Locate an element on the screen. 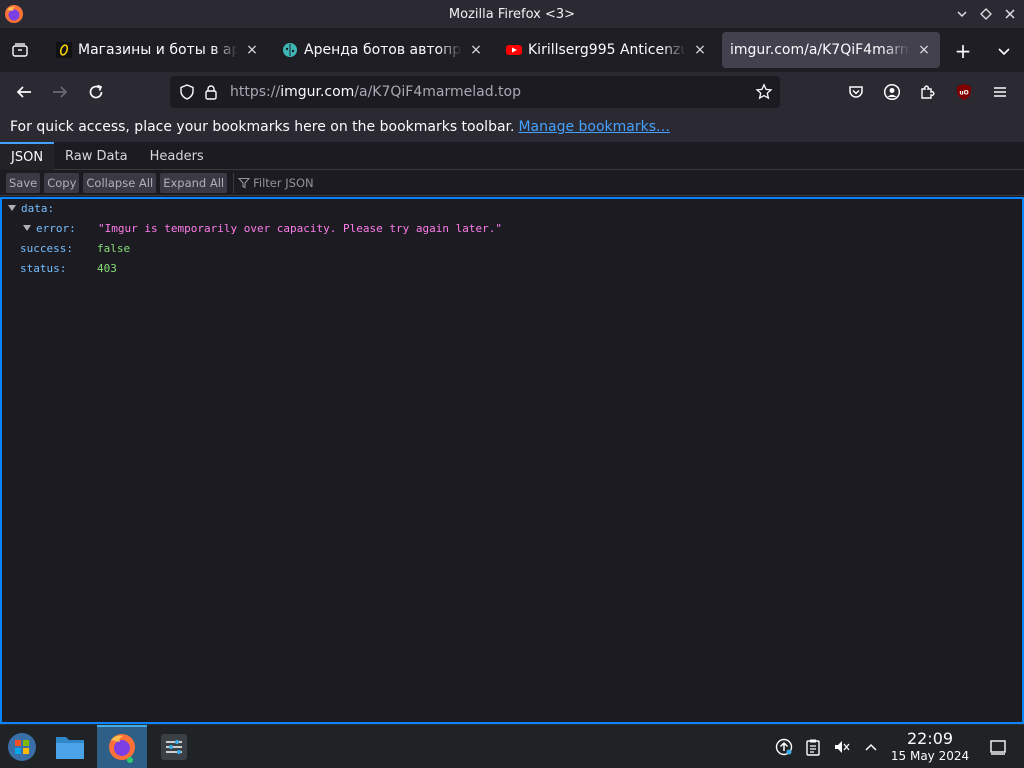 The width and height of the screenshot is (1024, 768). filter-funnel-icon is located at coordinates (244, 183).